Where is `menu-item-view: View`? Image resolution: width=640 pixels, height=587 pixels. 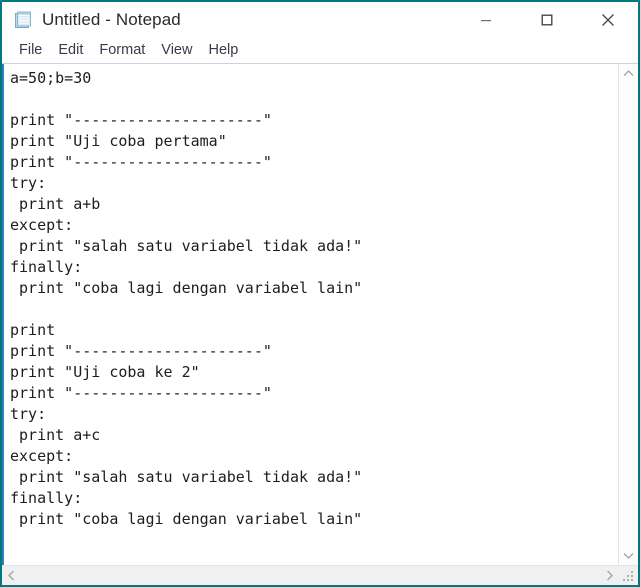 menu-item-view: View is located at coordinates (176, 50).